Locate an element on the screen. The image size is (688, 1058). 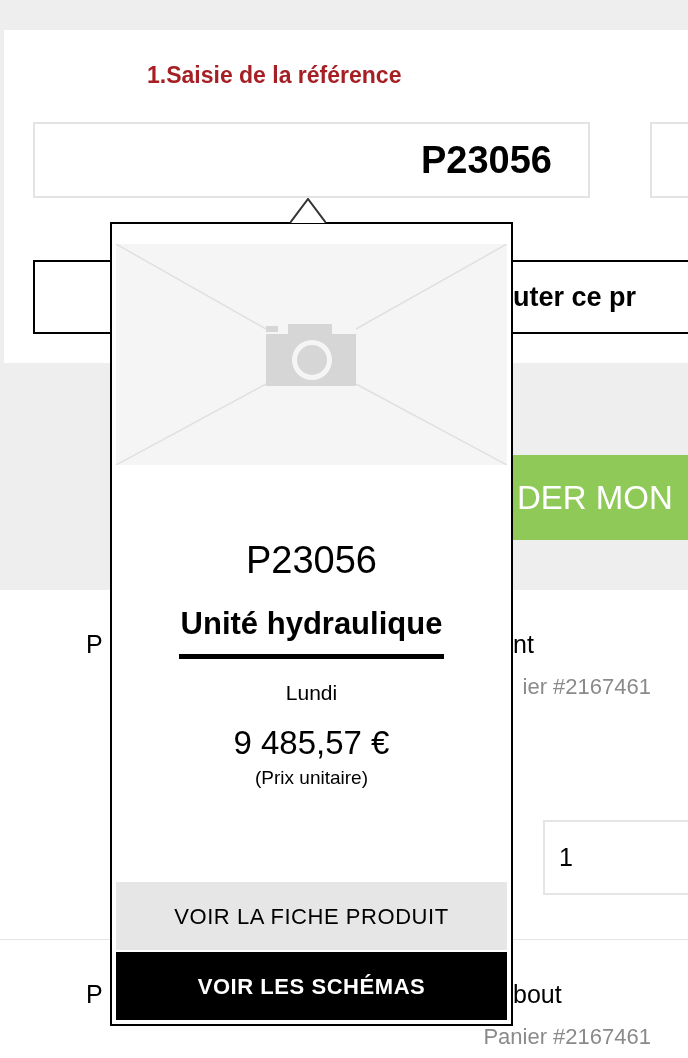
popover-button: VOIR LA FICHE PRODUIT is located at coordinates (311, 916).